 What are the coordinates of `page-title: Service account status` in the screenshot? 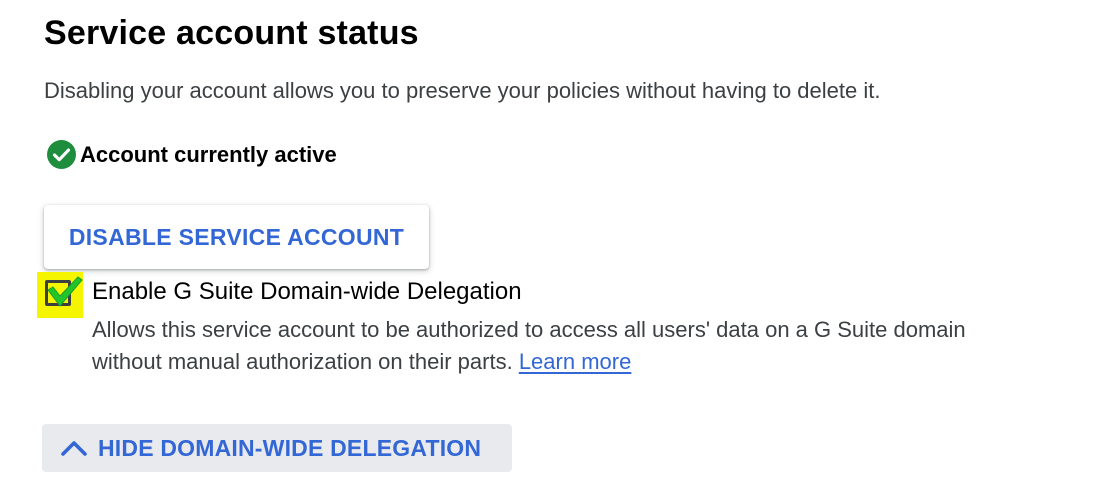 It's located at (231, 33).